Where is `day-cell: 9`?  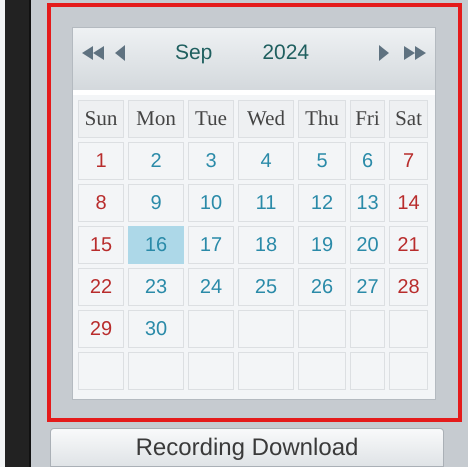 day-cell: 9 is located at coordinates (156, 203).